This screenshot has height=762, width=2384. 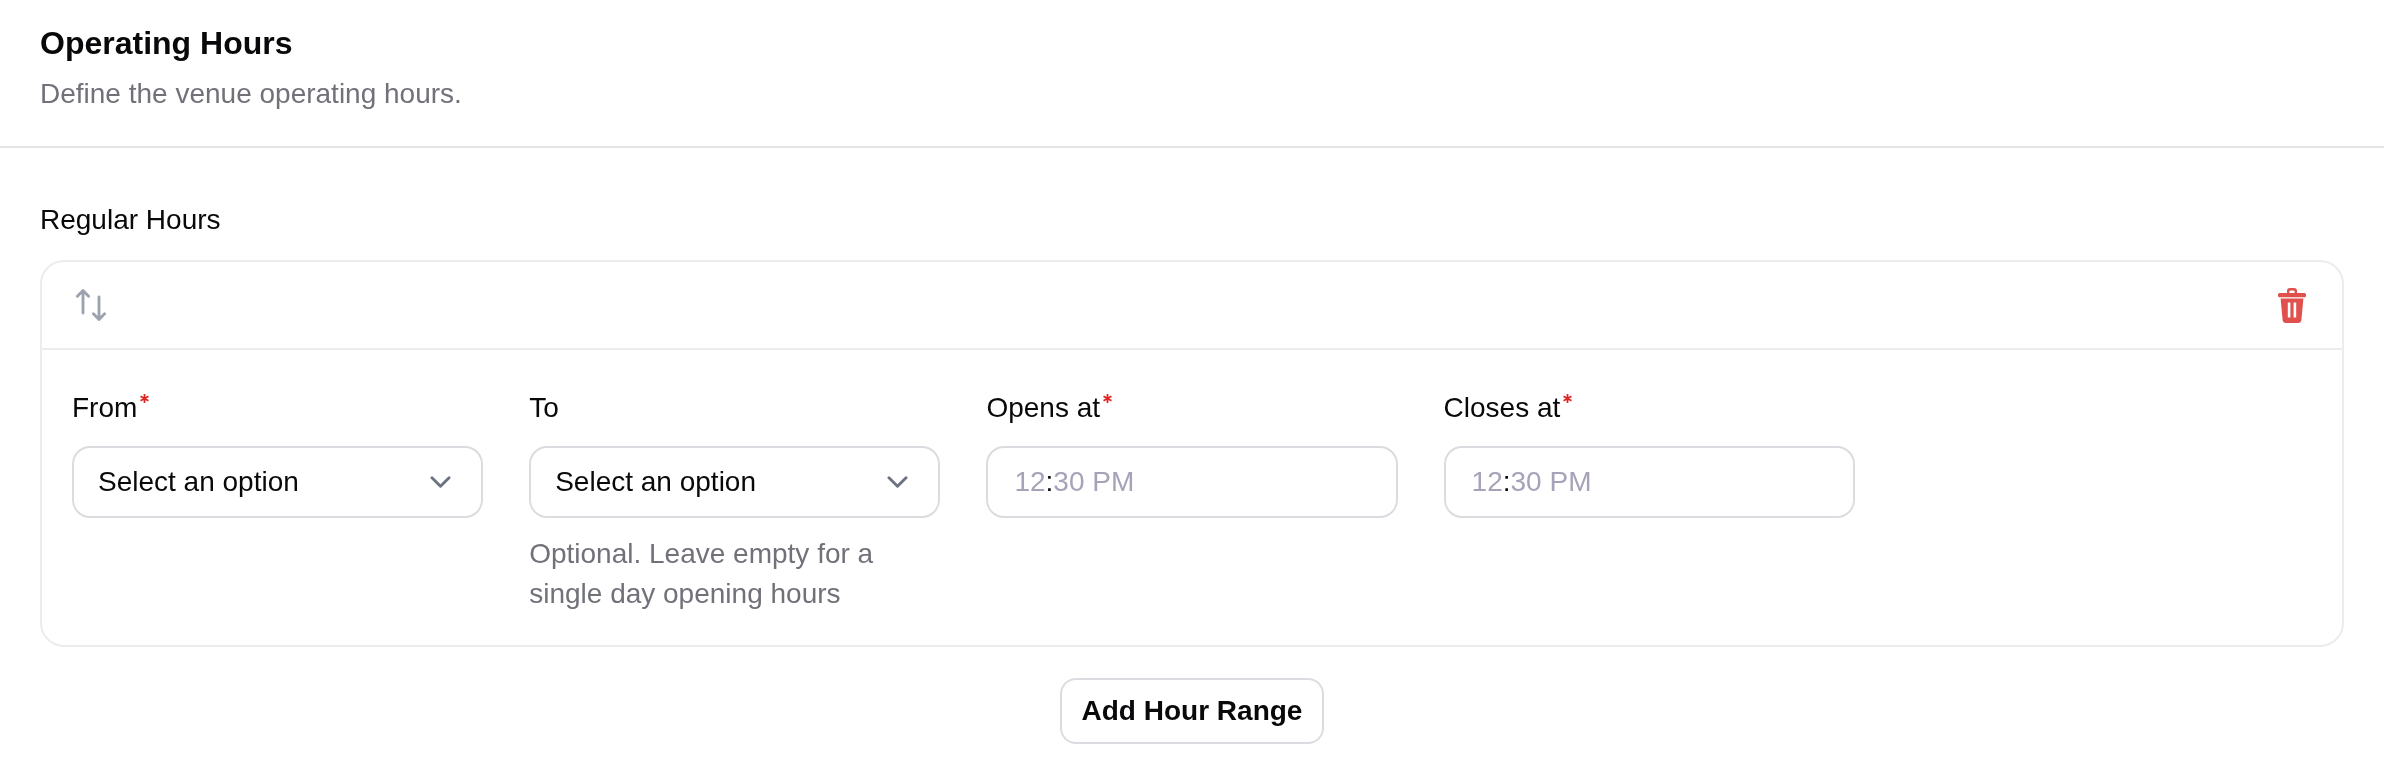 What do you see at coordinates (1192, 711) in the screenshot?
I see `add-hour-range-button: Add Hour Range` at bounding box center [1192, 711].